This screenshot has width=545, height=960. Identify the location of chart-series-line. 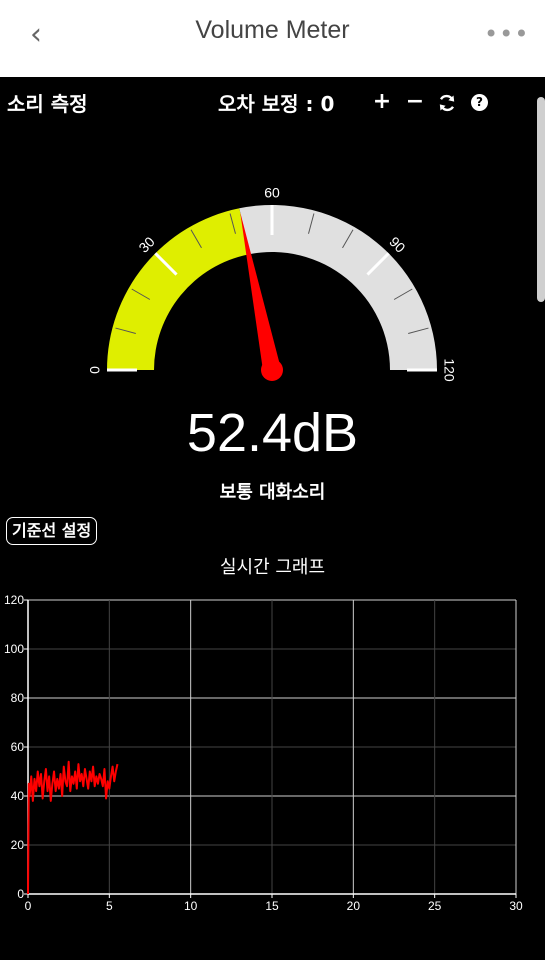
(73, 827).